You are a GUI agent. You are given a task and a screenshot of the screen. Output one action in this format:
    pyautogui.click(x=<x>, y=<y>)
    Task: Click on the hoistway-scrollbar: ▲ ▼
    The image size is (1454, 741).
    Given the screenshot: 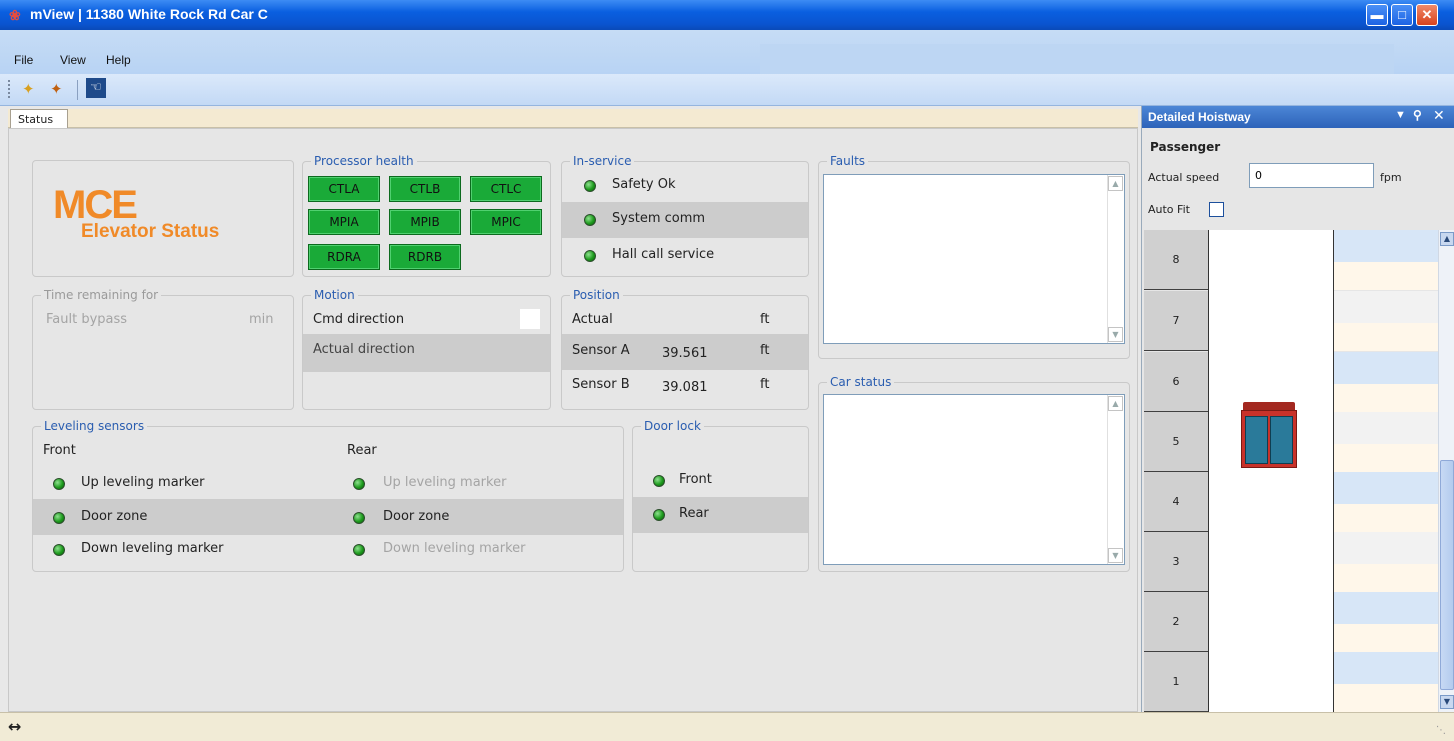 What is the action you would take?
    pyautogui.click(x=1446, y=471)
    